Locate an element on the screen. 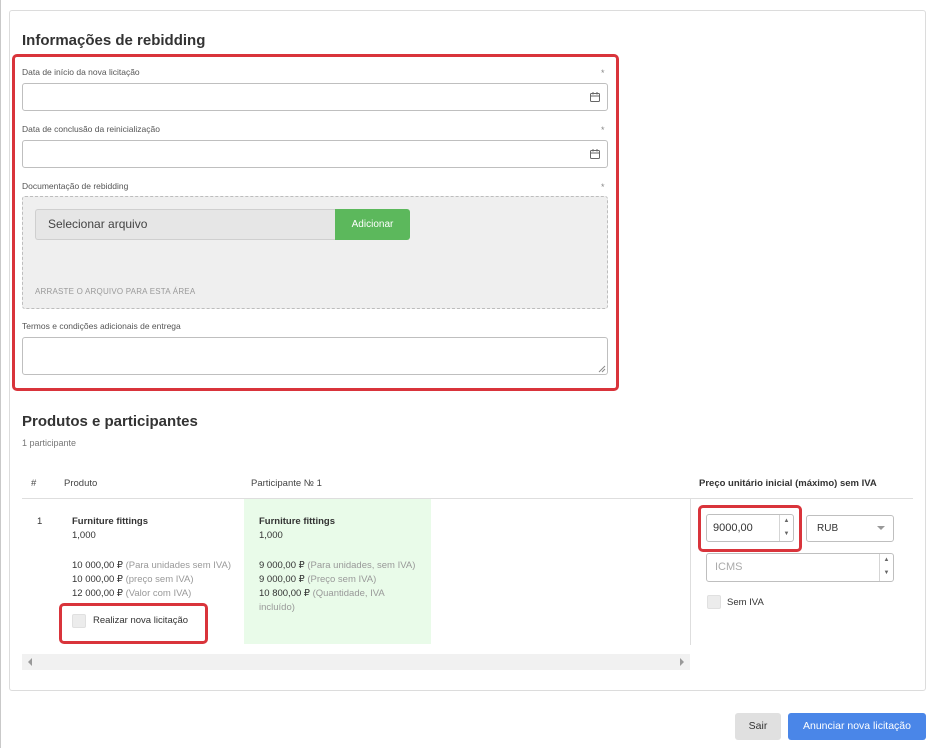 This screenshot has height=748, width=933. end-date-label: Data de conclusão da reinicialização is located at coordinates (91, 129).